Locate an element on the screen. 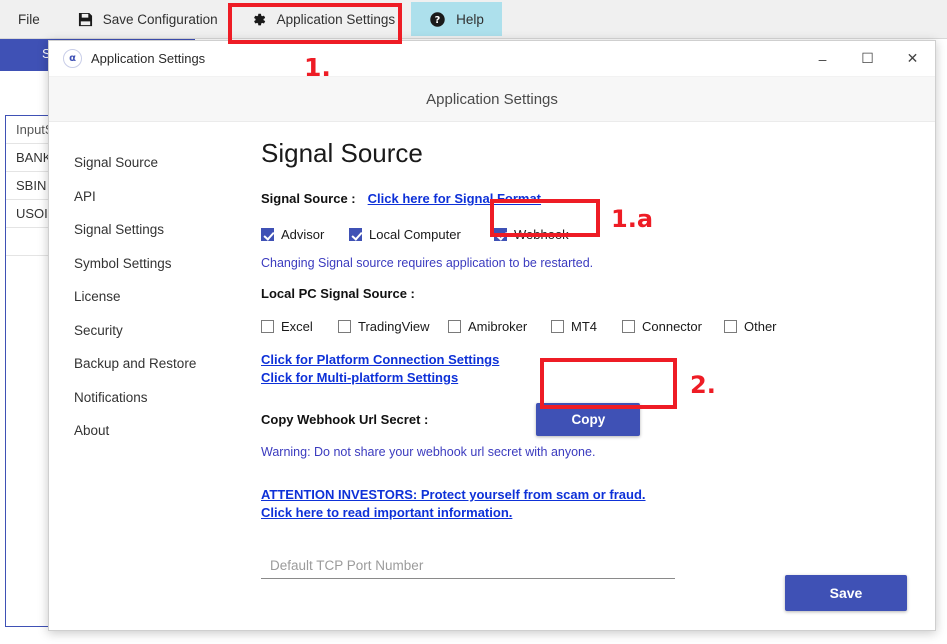 Image resolution: width=947 pixels, height=644 pixels. menu-save-configuration: Save Configuration is located at coordinates (148, 19).